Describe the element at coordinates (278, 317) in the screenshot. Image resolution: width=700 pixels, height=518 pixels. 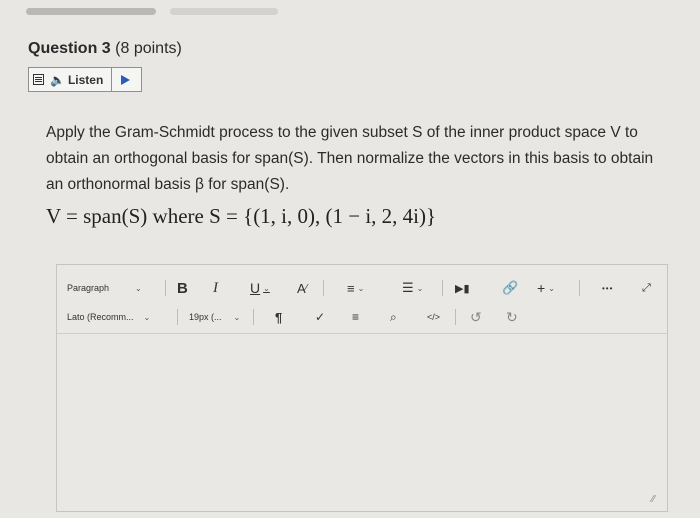
I see `format-painter-icon: ¶` at that location.